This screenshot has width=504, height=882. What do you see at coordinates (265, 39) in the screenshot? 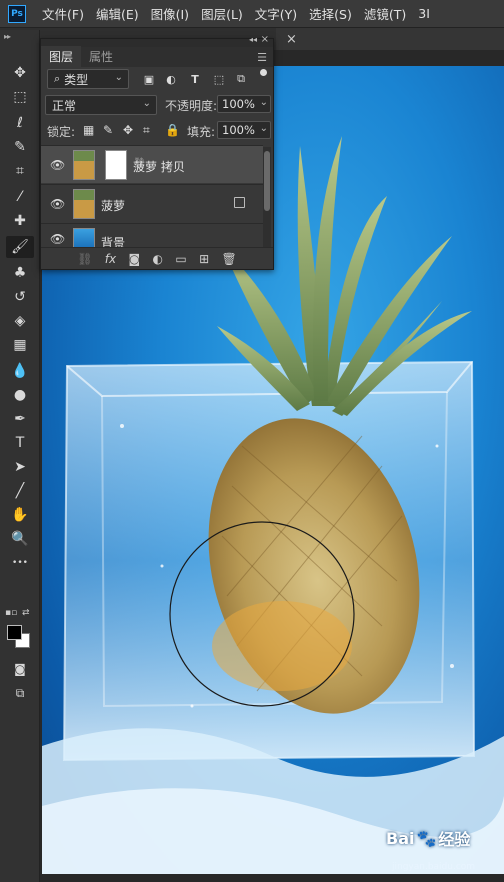
I see `close-panel-icon: ×` at bounding box center [265, 39].